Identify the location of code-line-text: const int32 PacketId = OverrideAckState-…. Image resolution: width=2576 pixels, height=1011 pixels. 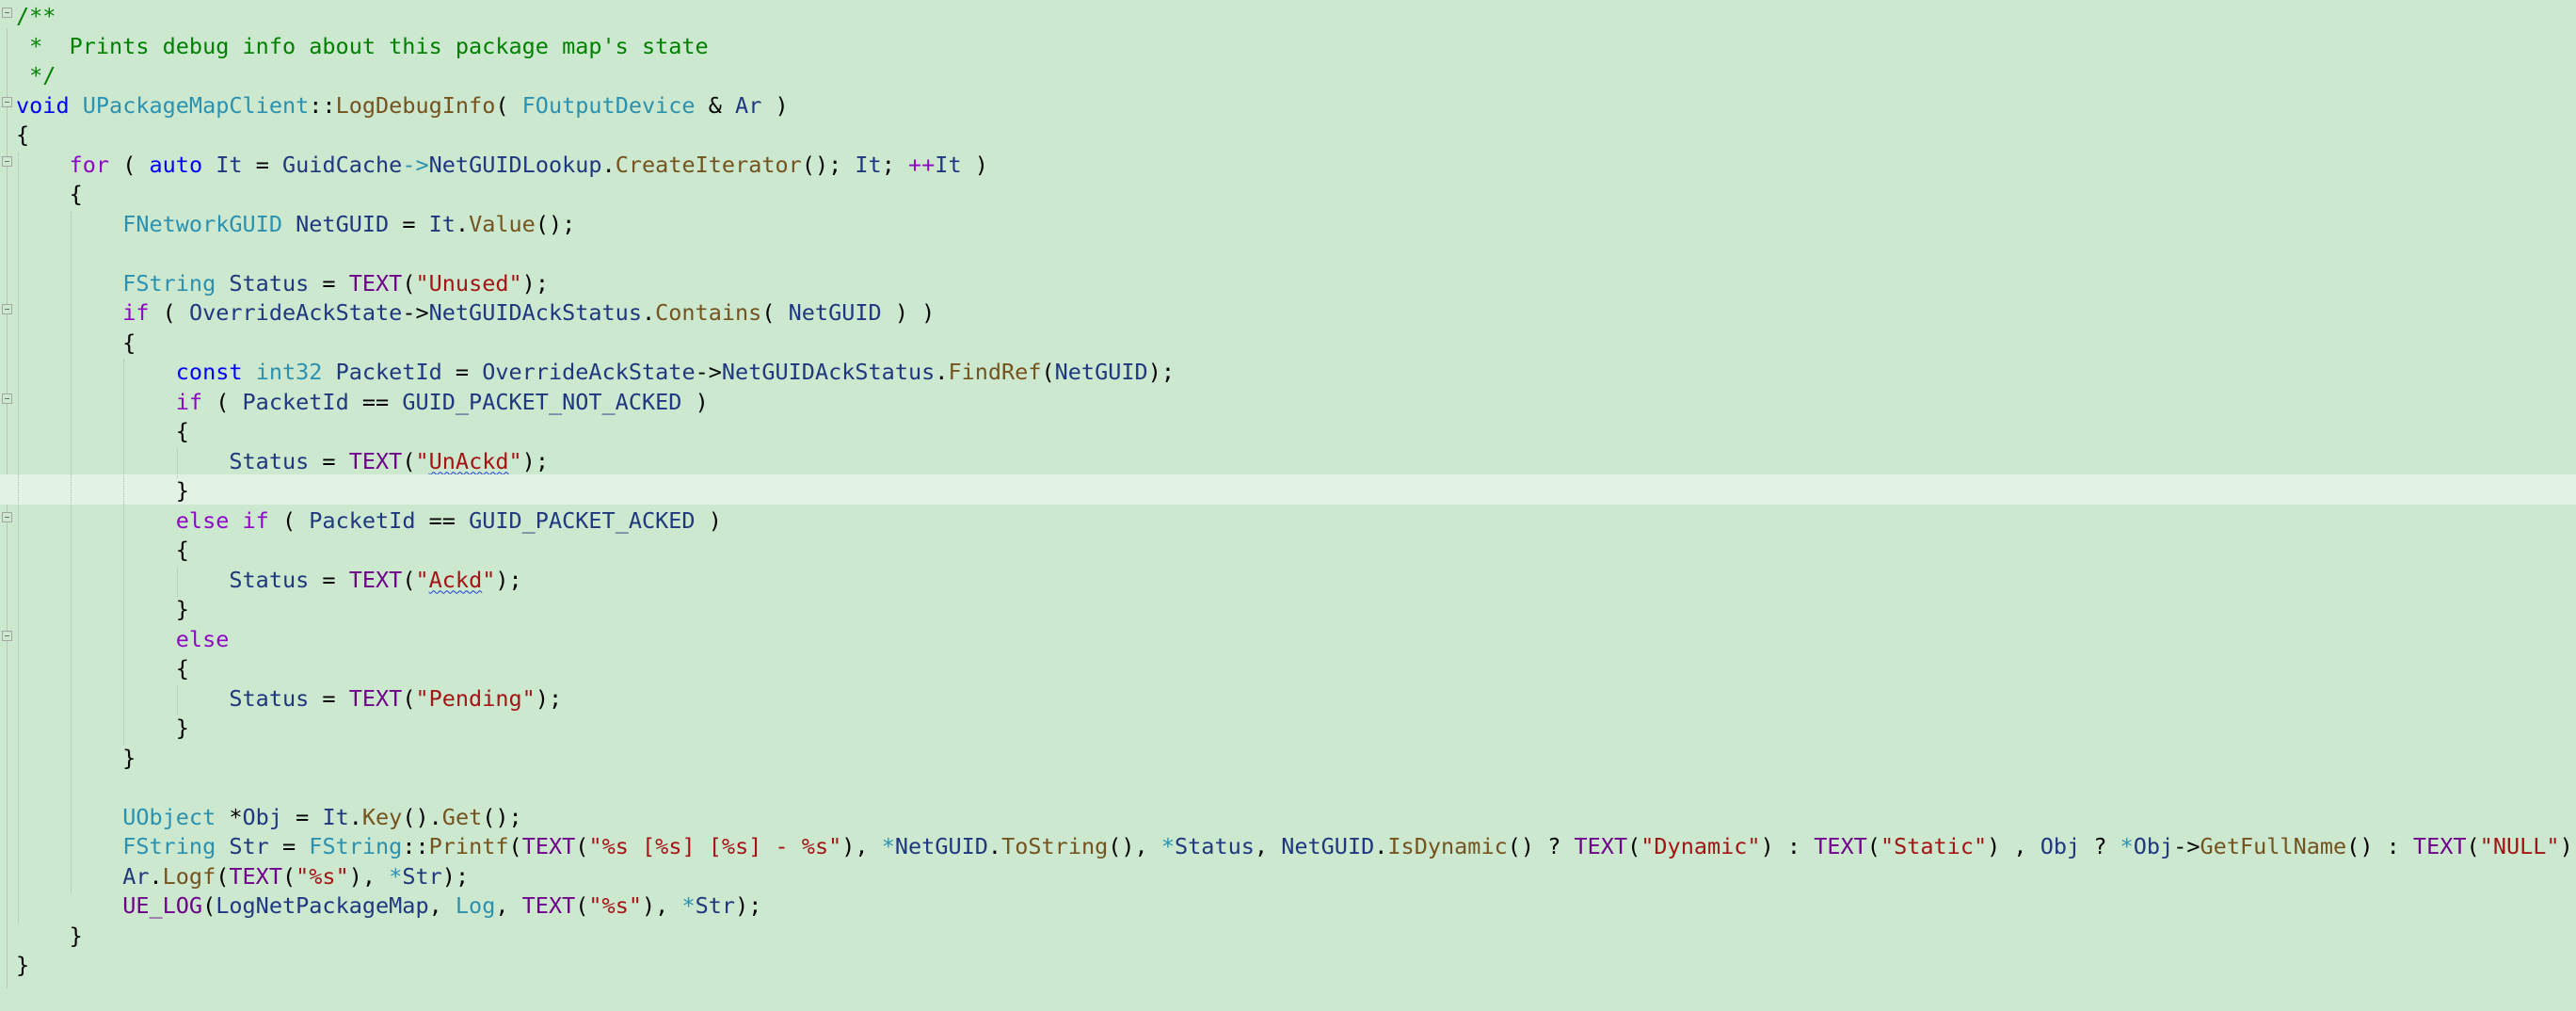
(595, 372).